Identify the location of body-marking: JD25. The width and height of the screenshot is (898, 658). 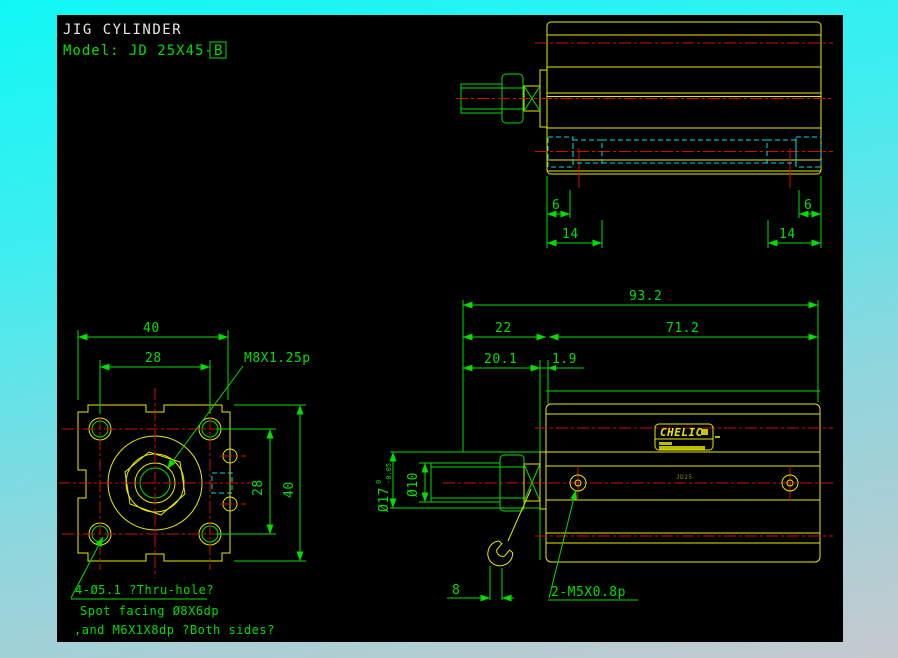
(684, 477).